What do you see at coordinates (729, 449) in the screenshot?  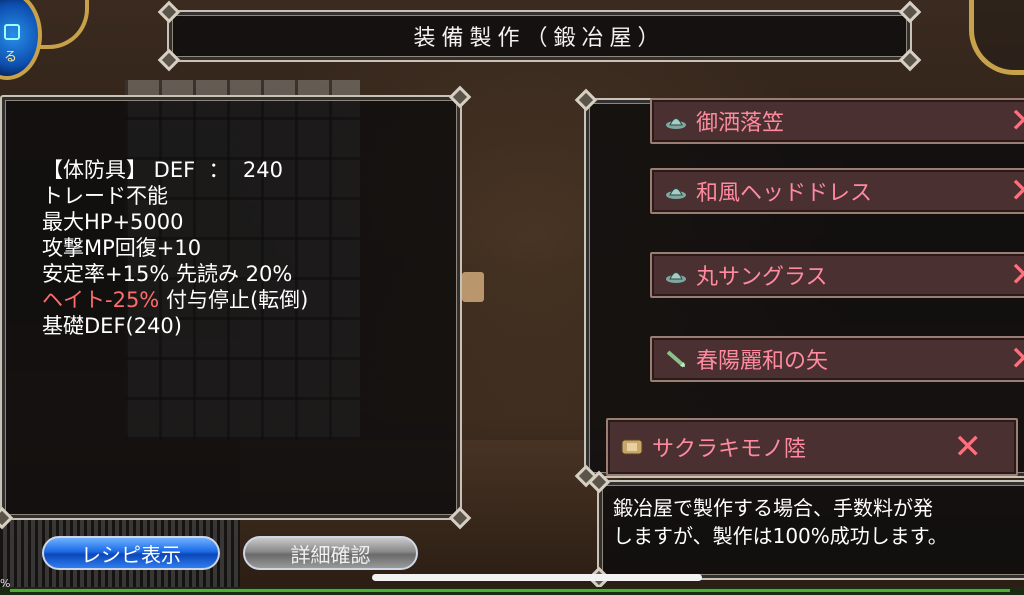 I see `item-name: サクラキモノ陸` at bounding box center [729, 449].